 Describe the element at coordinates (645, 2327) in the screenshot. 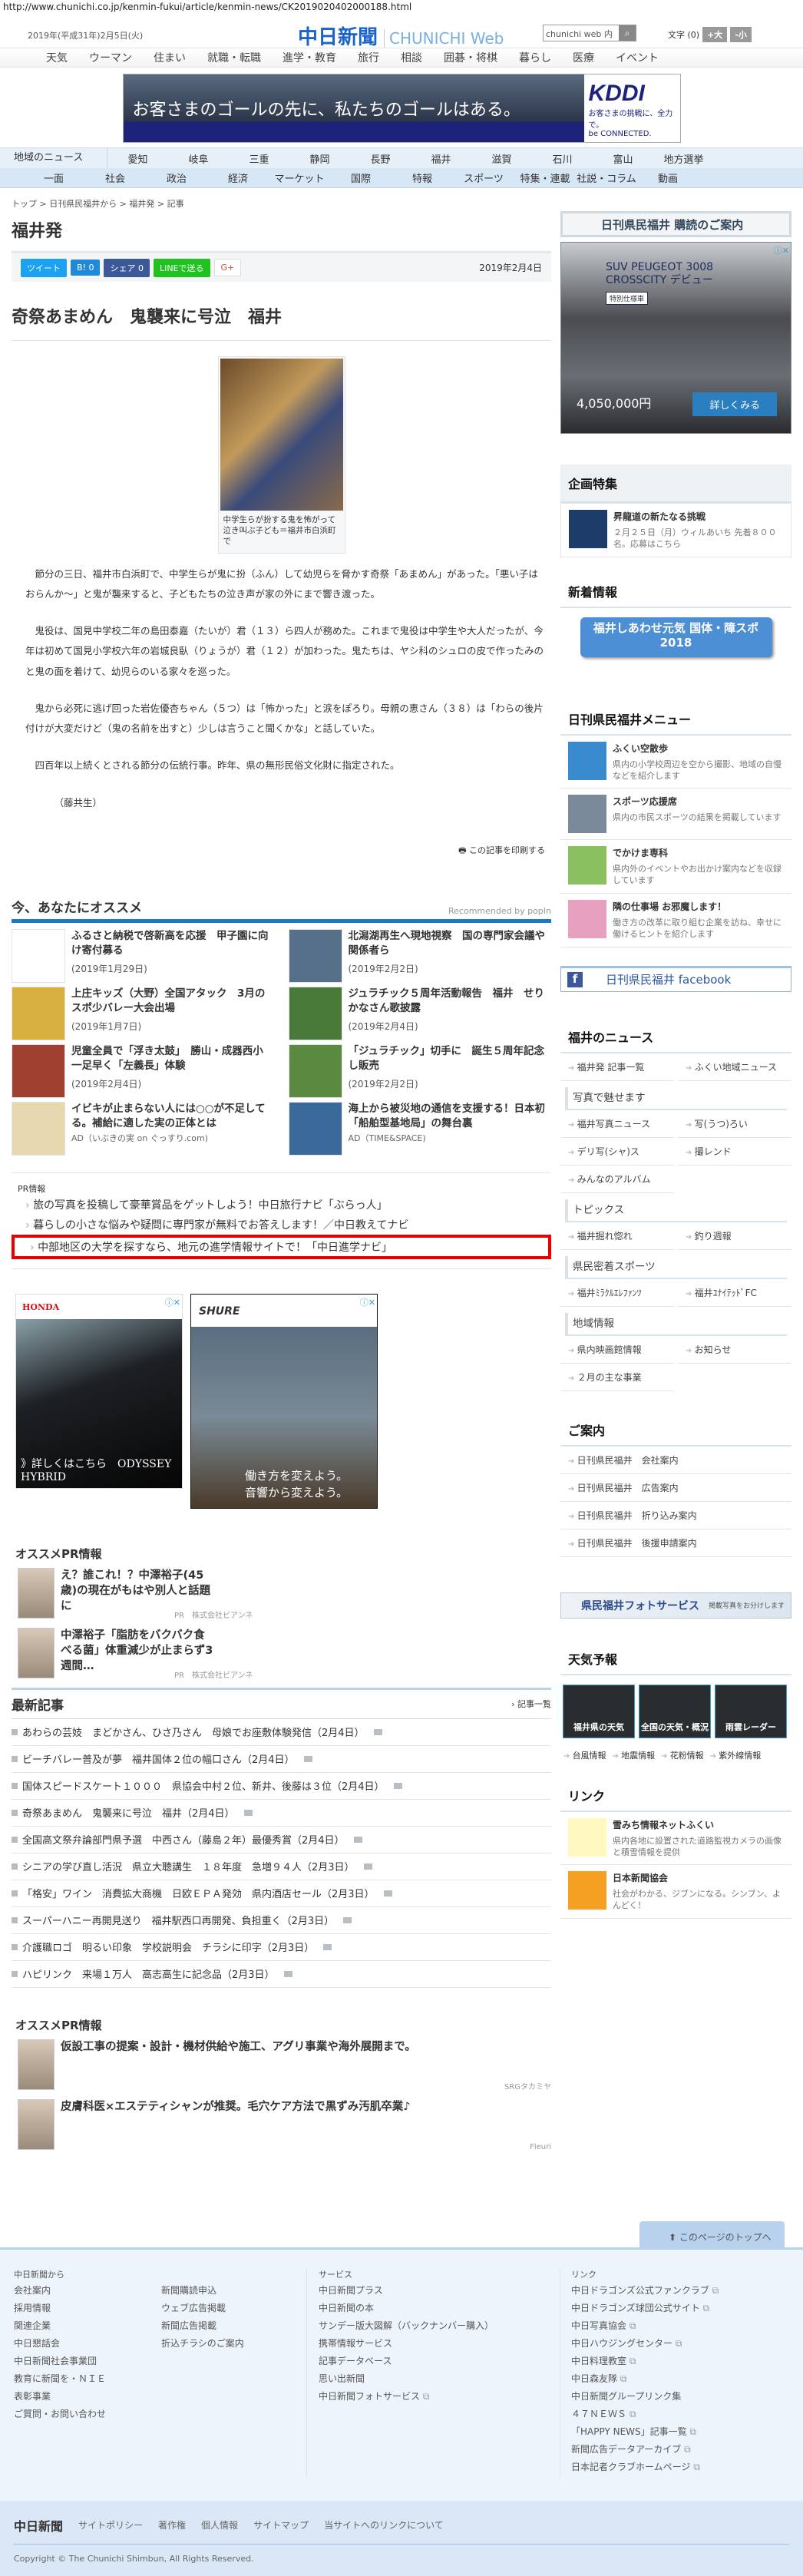

I see `footer-link: 中日写真協会` at that location.